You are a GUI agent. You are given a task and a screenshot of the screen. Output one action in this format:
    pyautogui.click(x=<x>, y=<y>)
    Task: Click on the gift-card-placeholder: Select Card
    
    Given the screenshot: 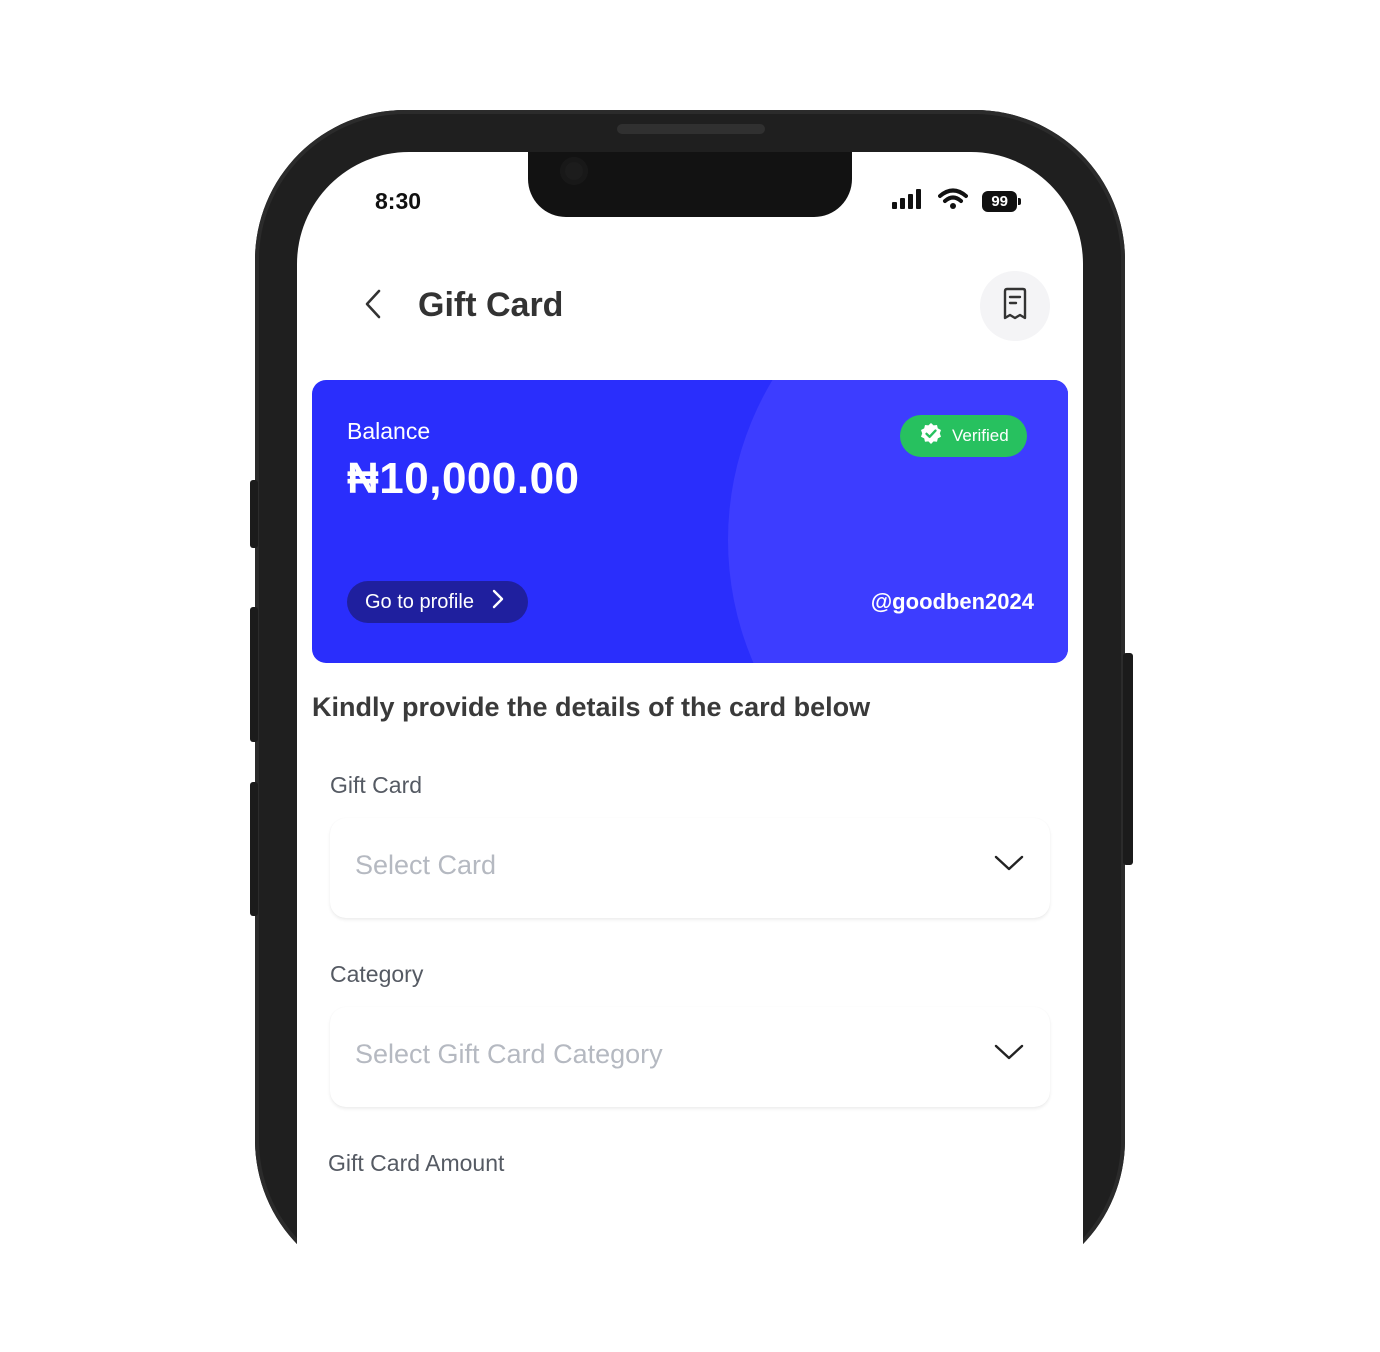 What is the action you would take?
    pyautogui.click(x=426, y=865)
    